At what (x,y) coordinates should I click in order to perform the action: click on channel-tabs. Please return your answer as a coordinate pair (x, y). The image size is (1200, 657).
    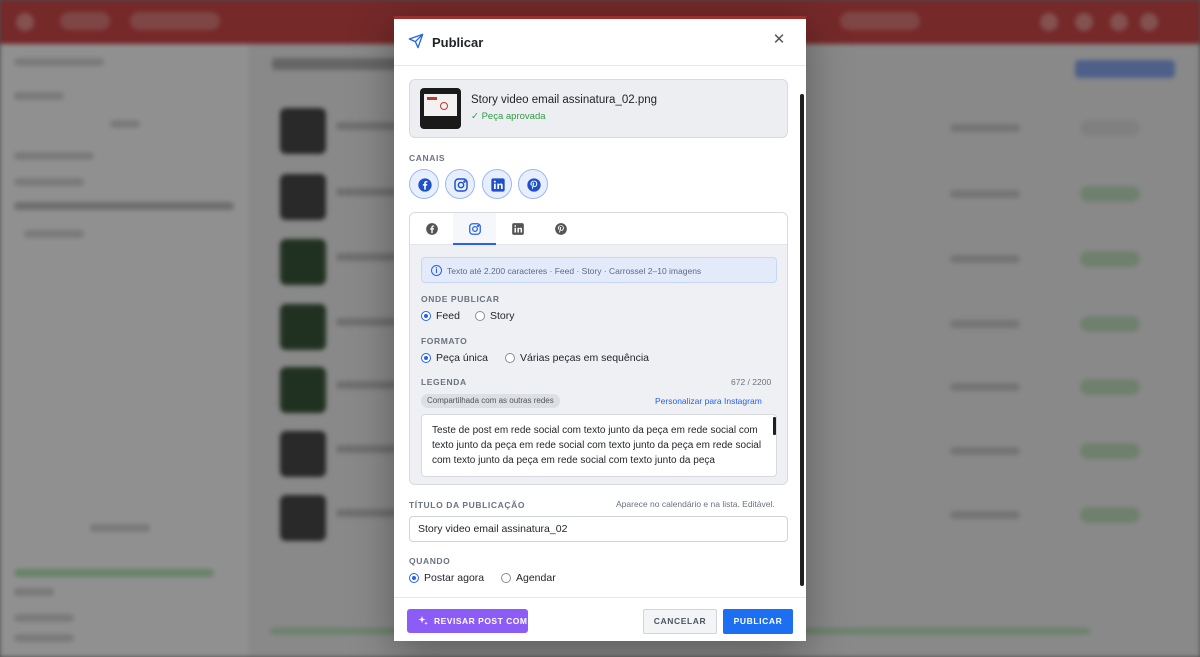
    Looking at the image, I should click on (598, 229).